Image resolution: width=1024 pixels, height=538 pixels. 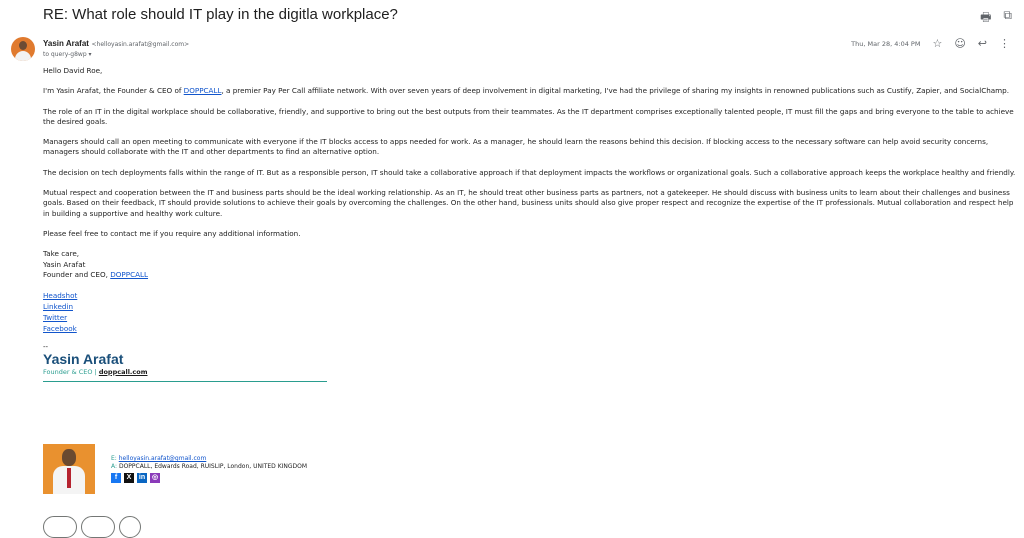 I want to click on sender-email: <helloyasin.arafat@gmail.com>, so click(x=140, y=44).